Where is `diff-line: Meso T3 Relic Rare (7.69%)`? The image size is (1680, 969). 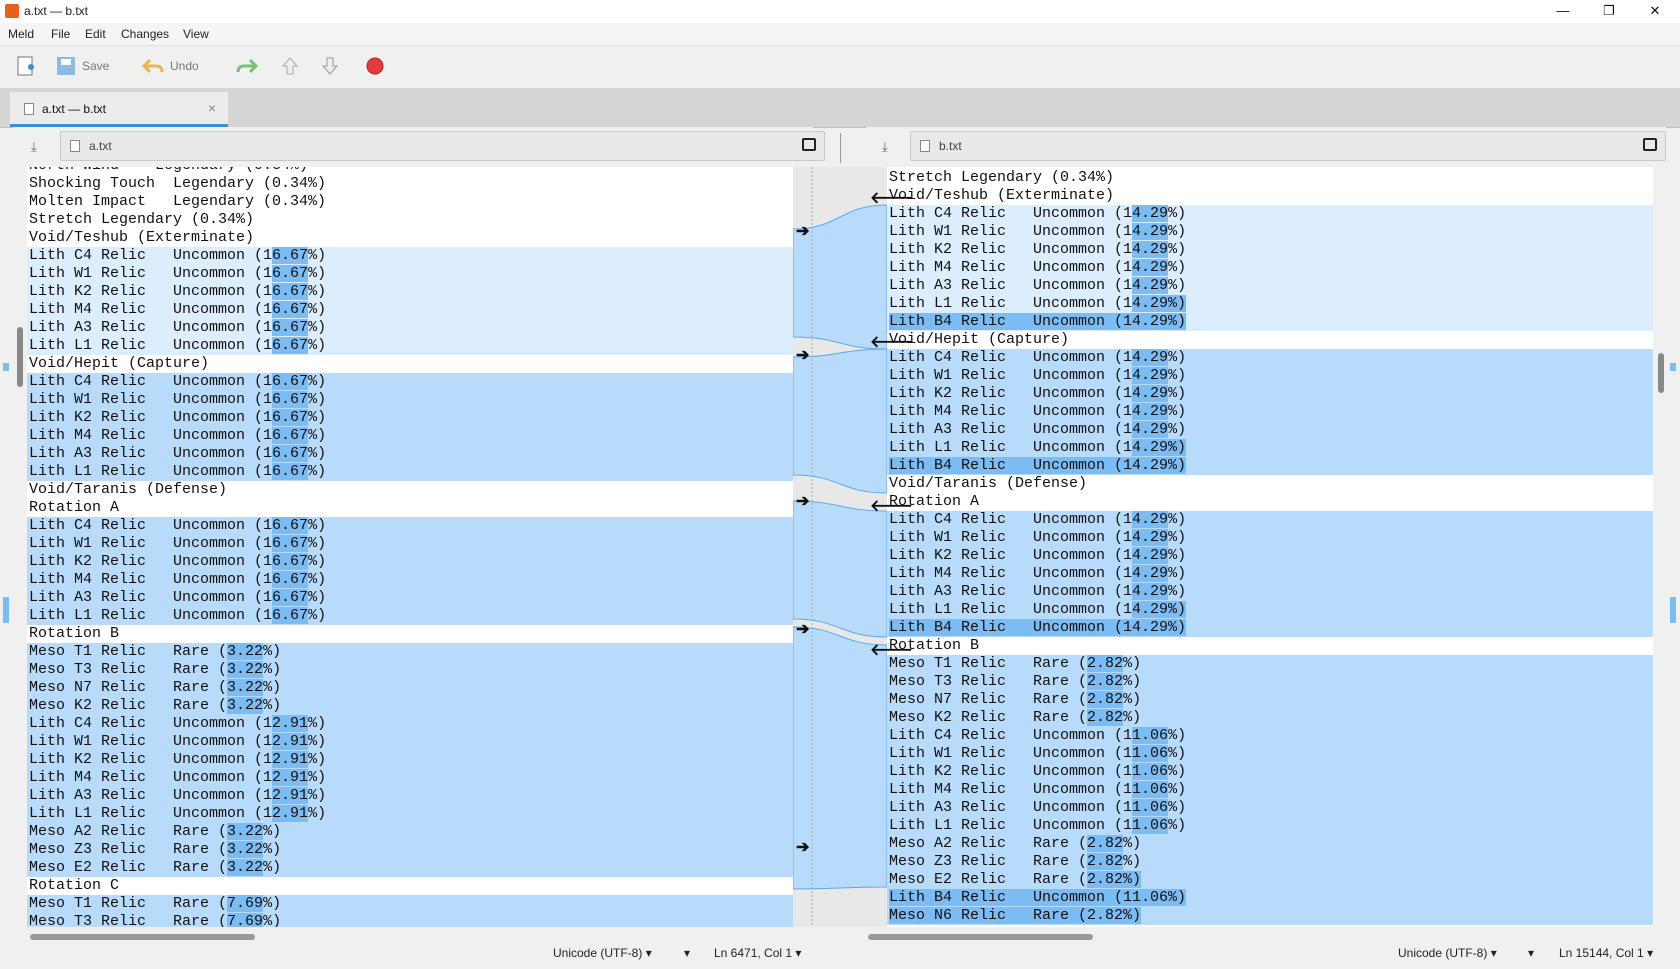
diff-line: Meso T3 Relic Rare (7.69%) is located at coordinates (410, 920).